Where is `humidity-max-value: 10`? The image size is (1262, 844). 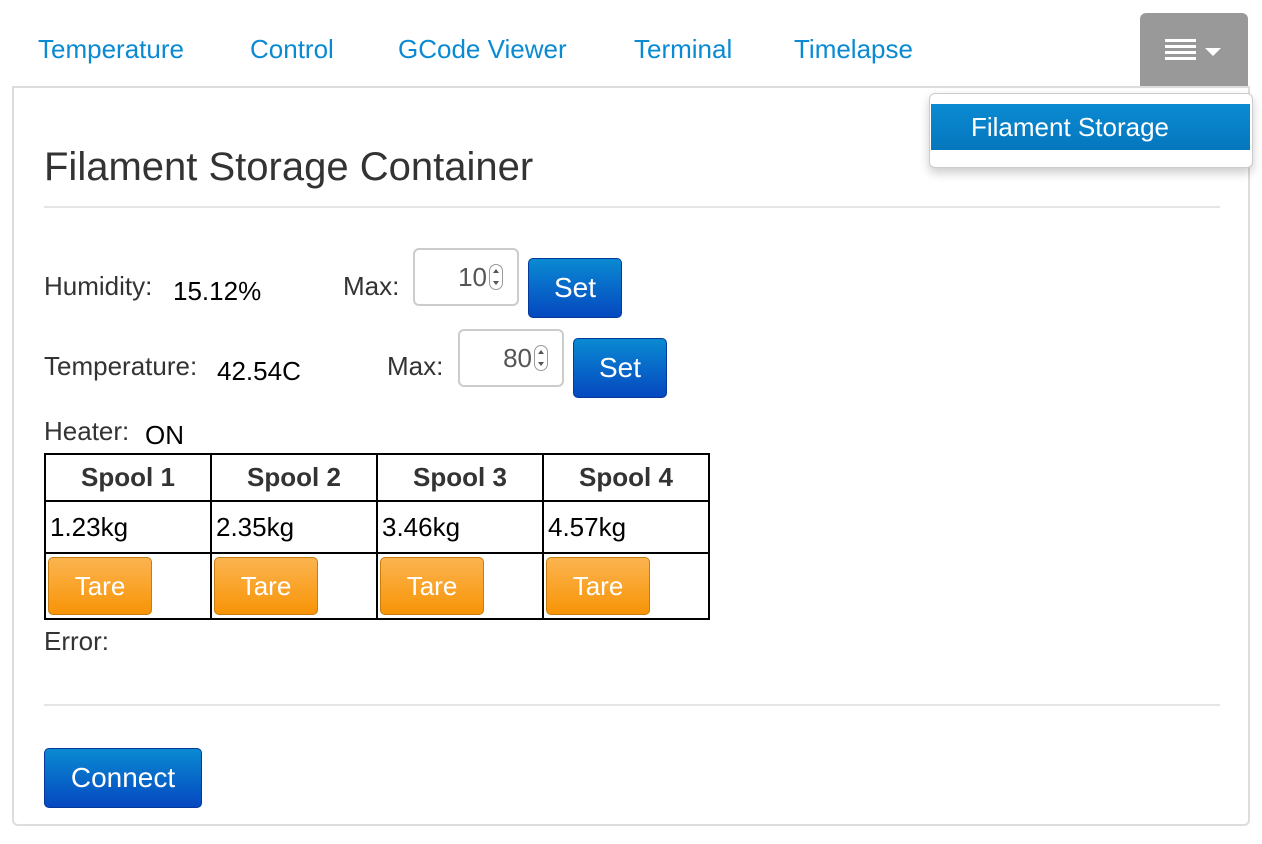 humidity-max-value: 10 is located at coordinates (472, 277).